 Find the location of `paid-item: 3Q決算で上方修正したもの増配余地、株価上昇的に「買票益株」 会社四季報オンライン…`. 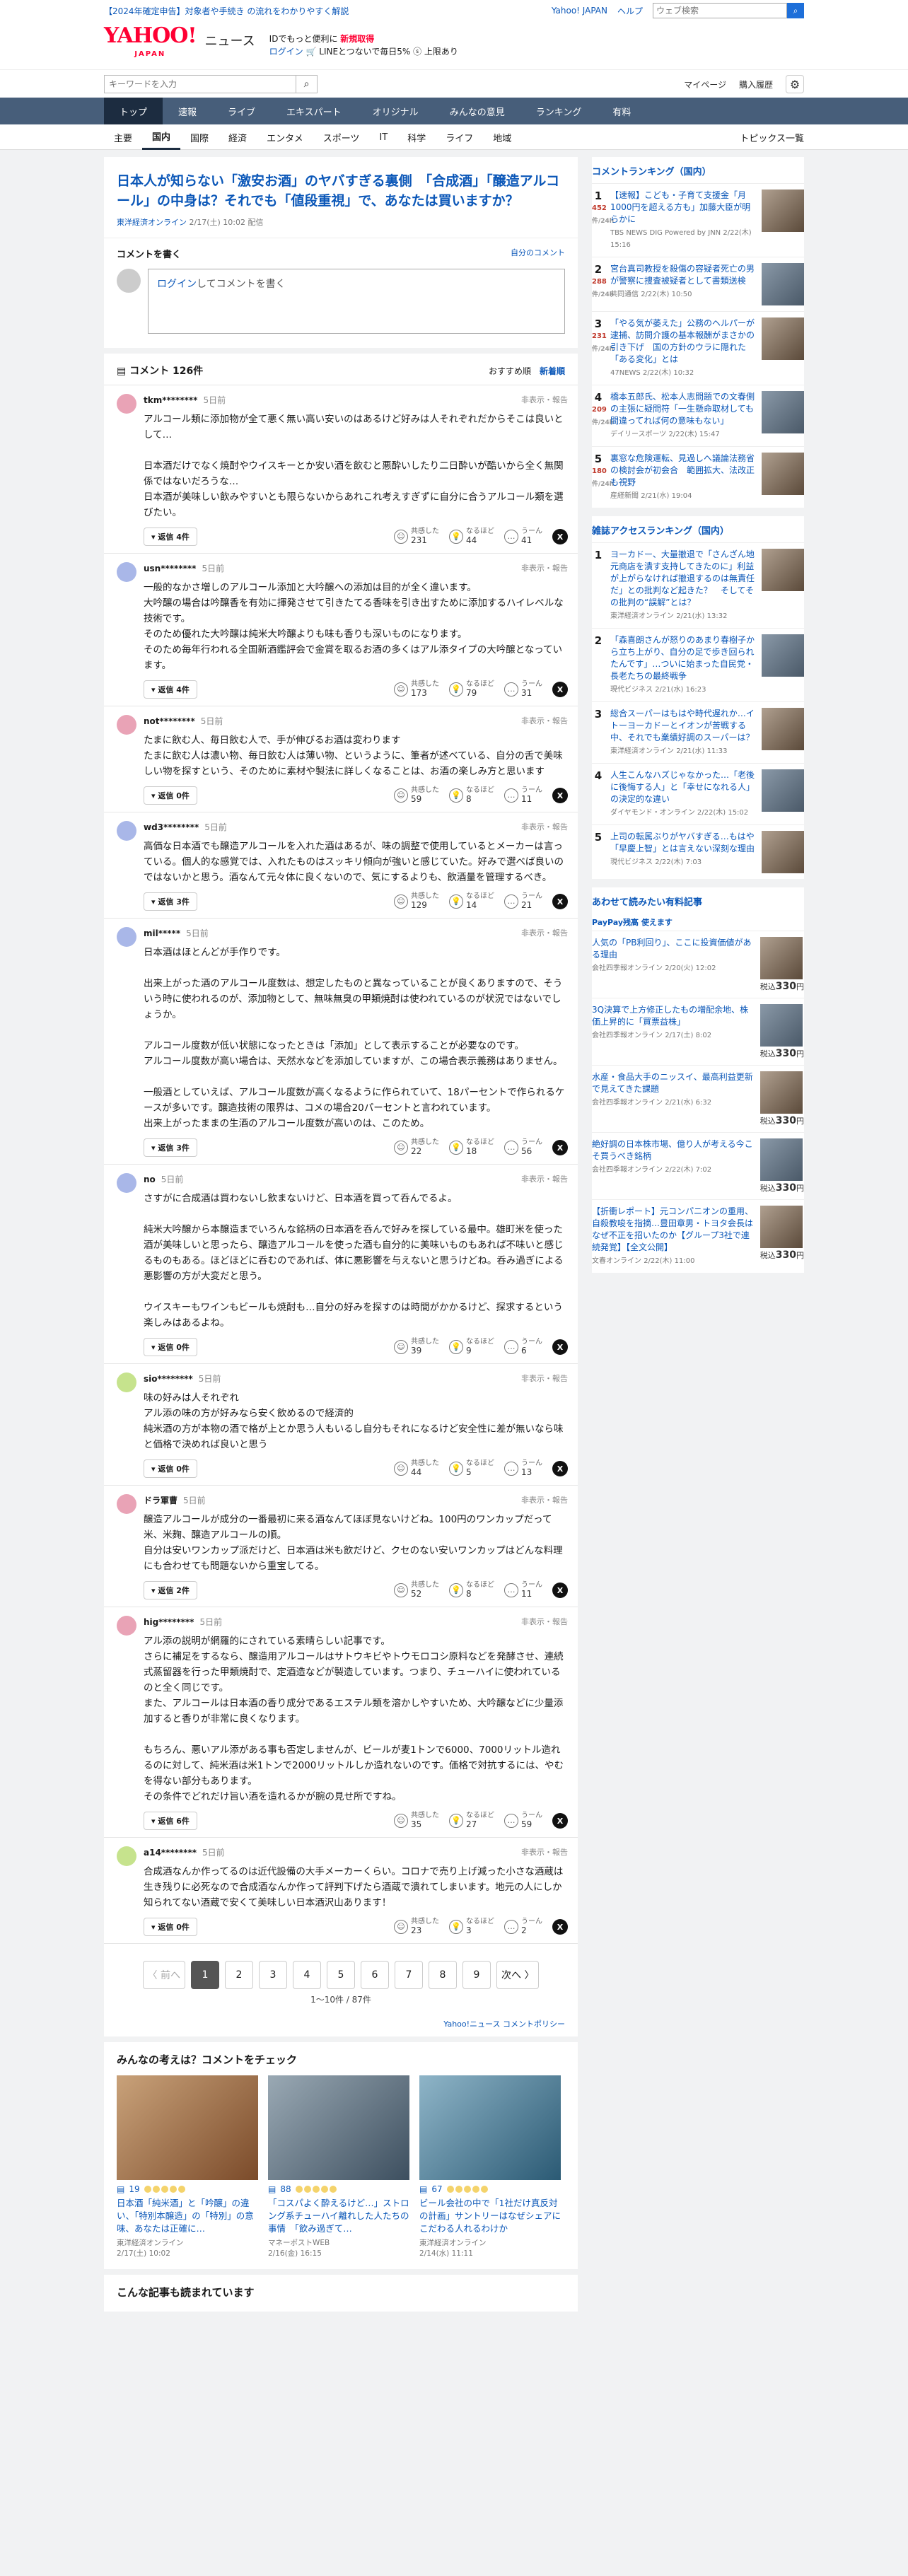

paid-item: 3Q決算で上方修正したもの増配余地、株価上昇的に「買票益株」 会社四季報オンライン… is located at coordinates (698, 1031).